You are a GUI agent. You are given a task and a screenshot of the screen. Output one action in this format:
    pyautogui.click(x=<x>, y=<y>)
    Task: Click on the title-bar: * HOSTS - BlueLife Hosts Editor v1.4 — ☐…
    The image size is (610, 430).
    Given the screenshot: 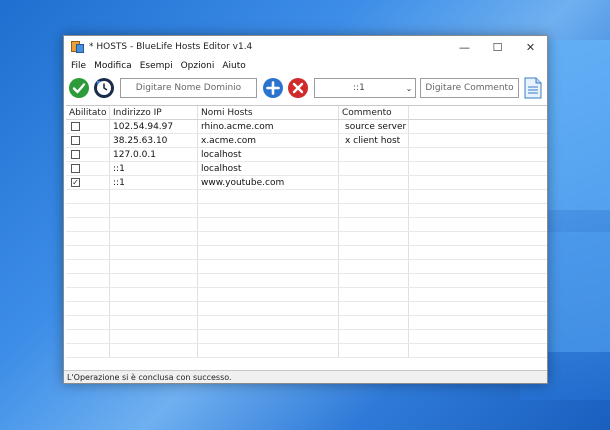 What is the action you would take?
    pyautogui.click(x=305, y=47)
    